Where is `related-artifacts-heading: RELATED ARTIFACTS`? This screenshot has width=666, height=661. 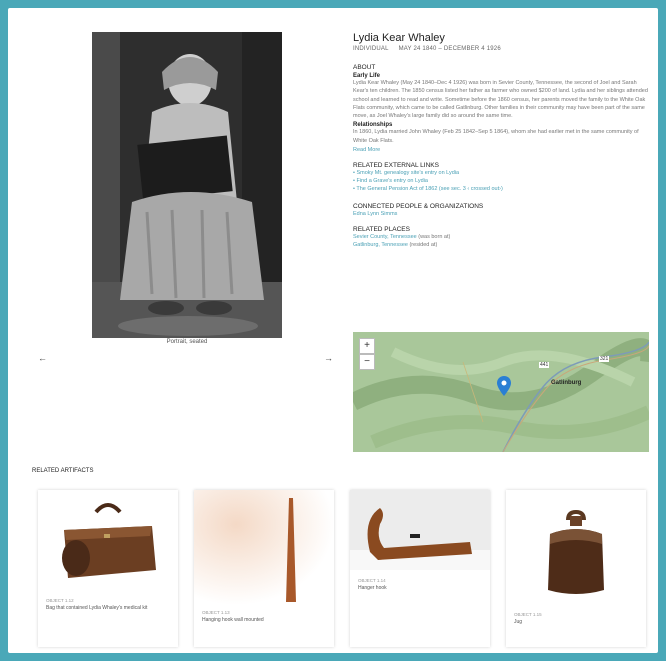
related-artifacts-heading: RELATED ARTIFACTS is located at coordinates (63, 471).